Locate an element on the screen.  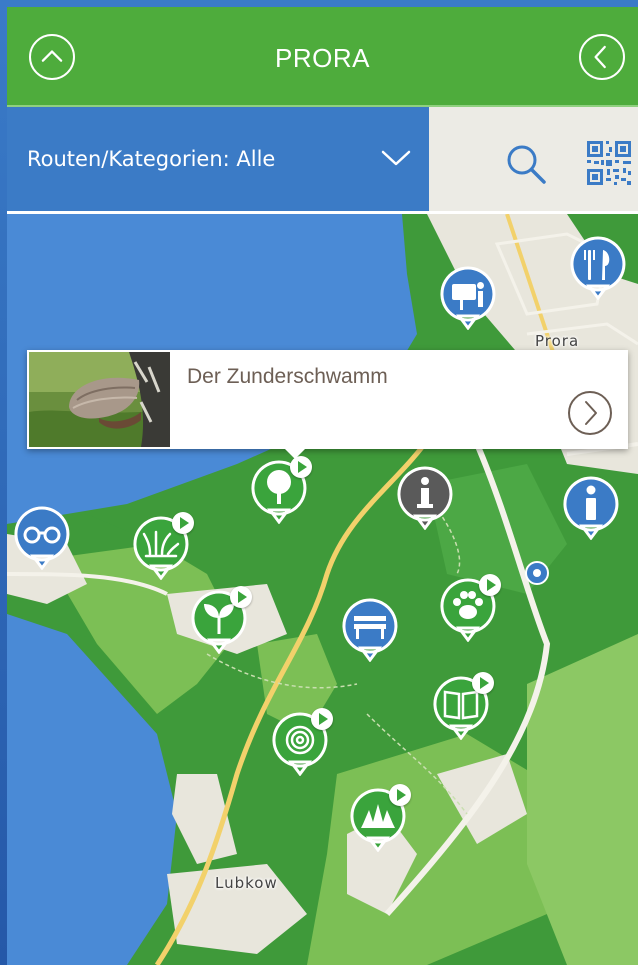
tree-marker is located at coordinates (281, 490).